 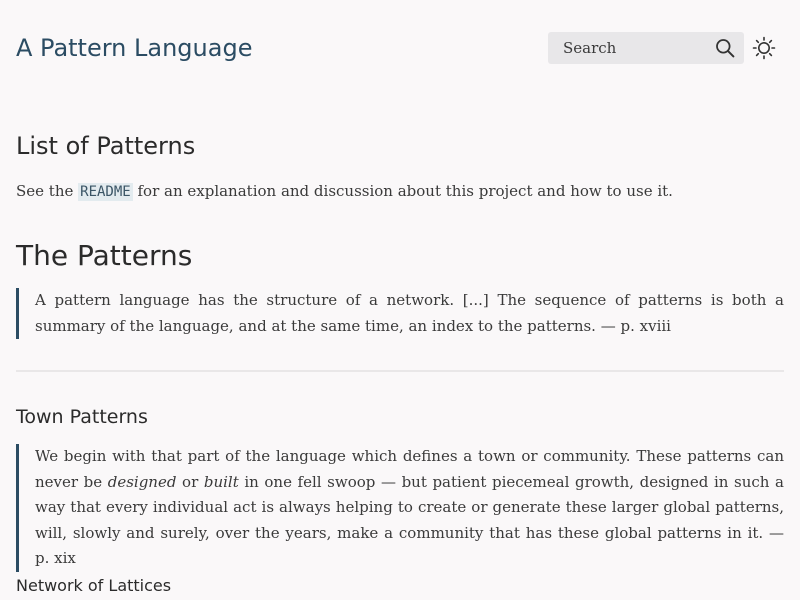 I want to click on readme-link: README, so click(x=105, y=192).